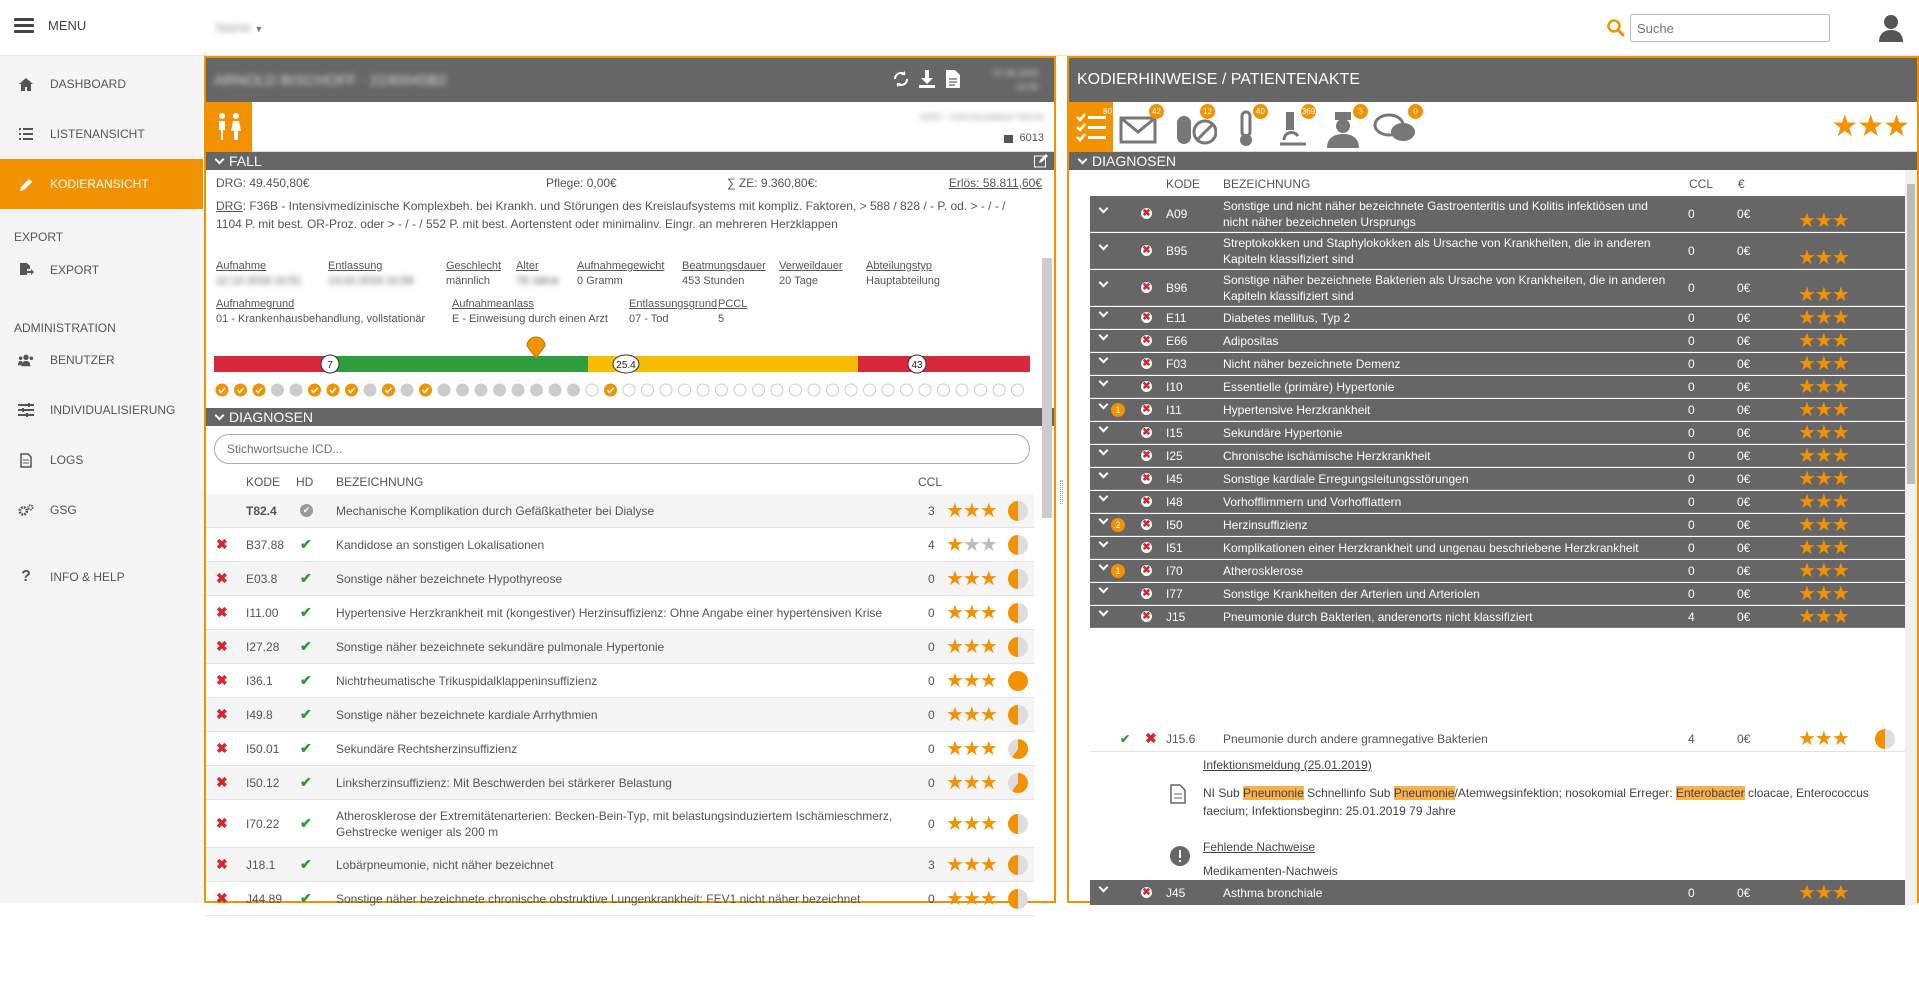  I want to click on resize-handle, so click(1061, 492).